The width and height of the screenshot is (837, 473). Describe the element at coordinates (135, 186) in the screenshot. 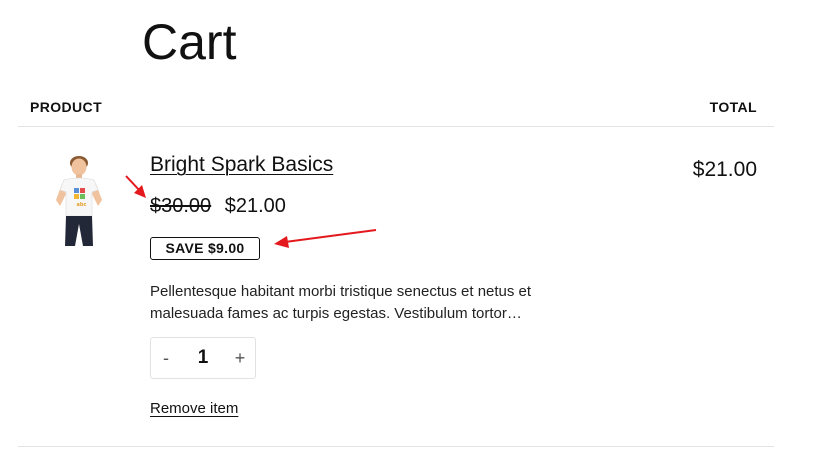

I see `annotation-arrow-original-price` at that location.